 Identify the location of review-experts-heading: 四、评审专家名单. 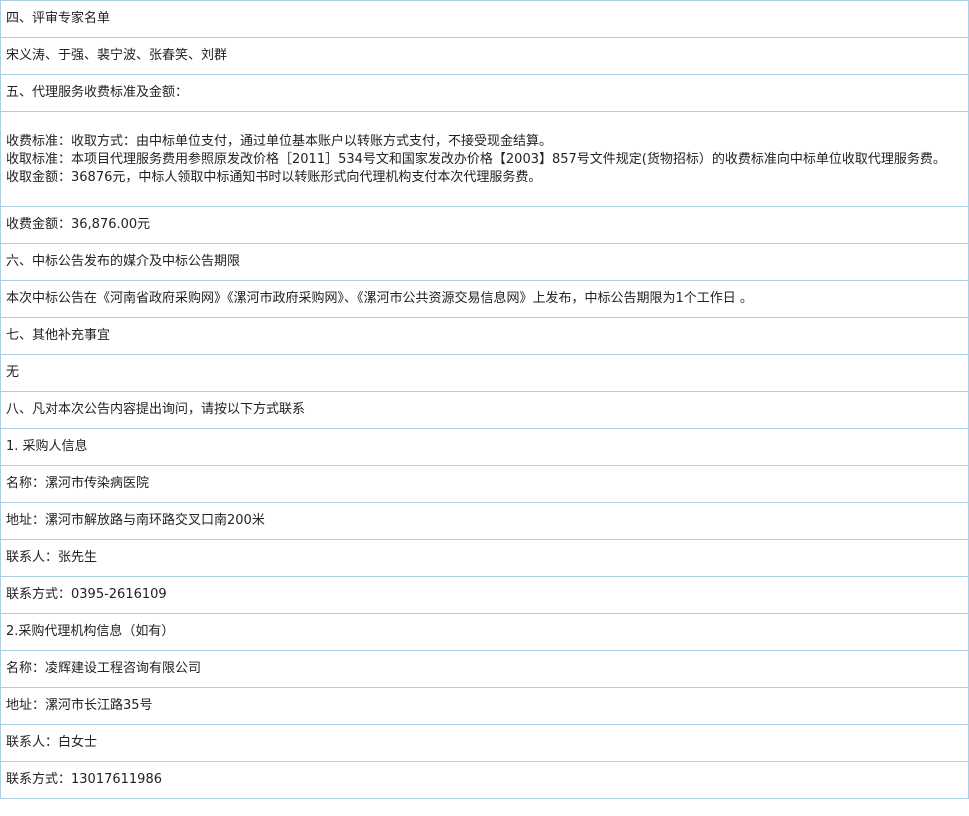
(484, 19).